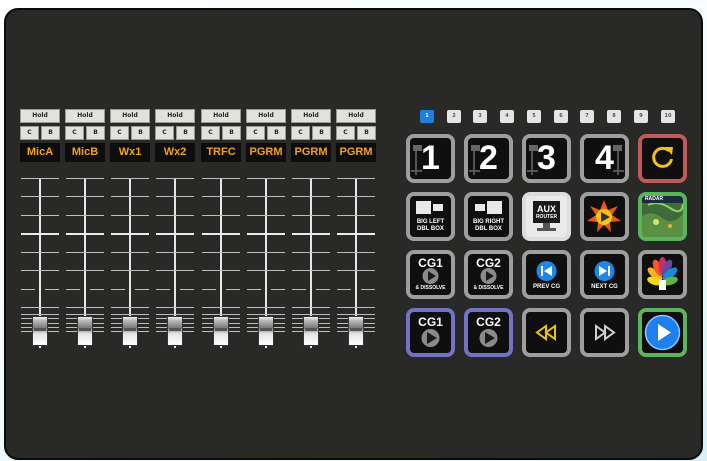  Describe the element at coordinates (430, 216) in the screenshot. I see `big-left-dbl-box-button: BIG LEFT DBL BOX` at that location.